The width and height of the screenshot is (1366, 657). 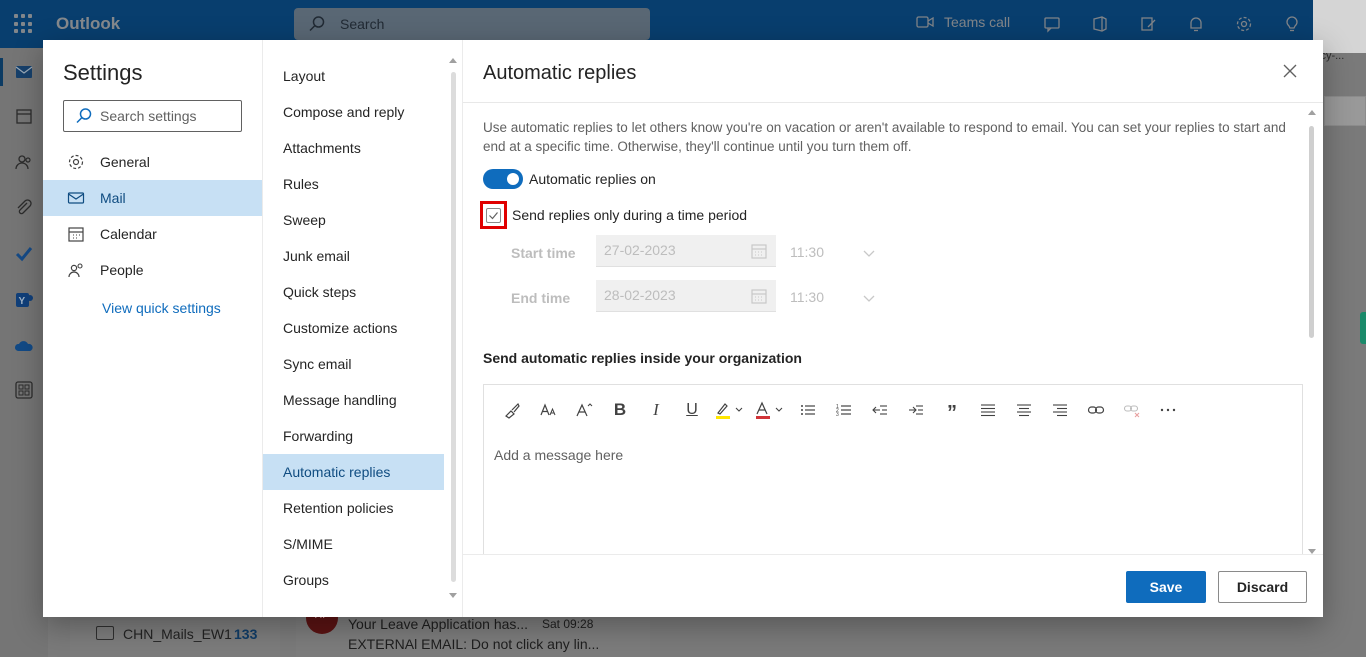 I want to click on nav-item-sweep: Sweep, so click(x=353, y=220).